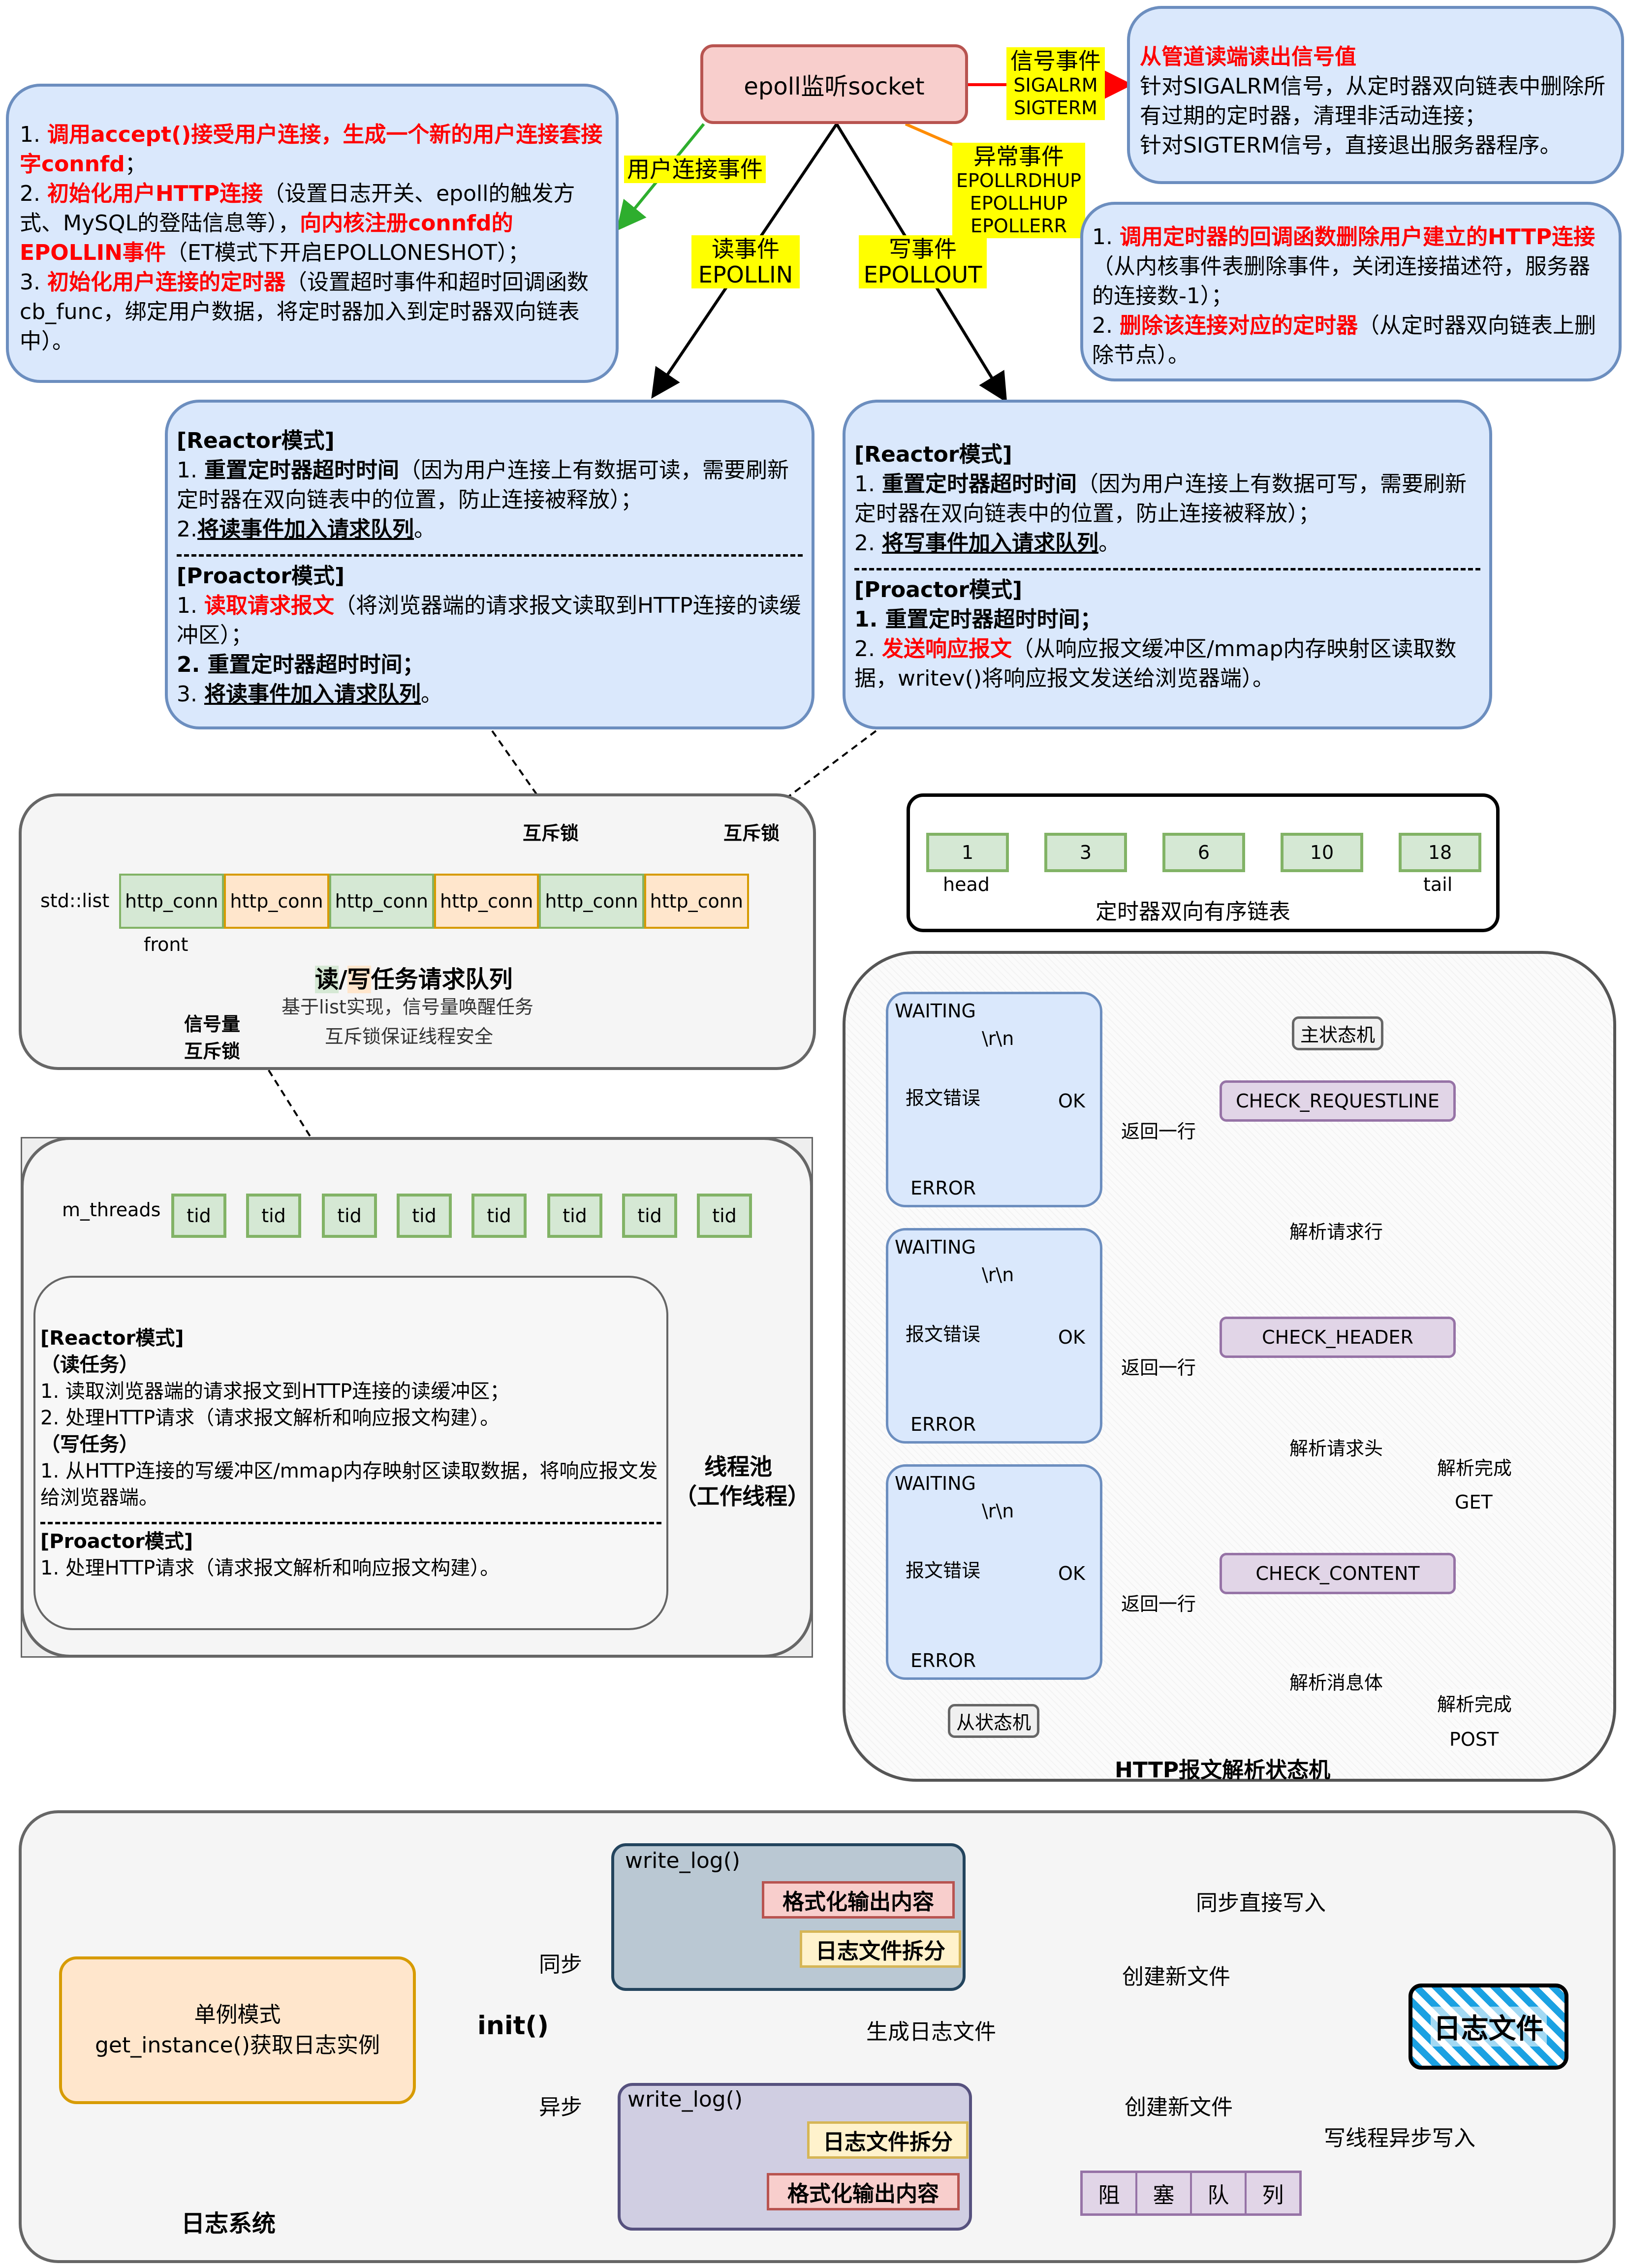 The image size is (1628, 2268). Describe the element at coordinates (931, 2030) in the screenshot. I see `gen-file-edge-label: 生成日志文件` at that location.